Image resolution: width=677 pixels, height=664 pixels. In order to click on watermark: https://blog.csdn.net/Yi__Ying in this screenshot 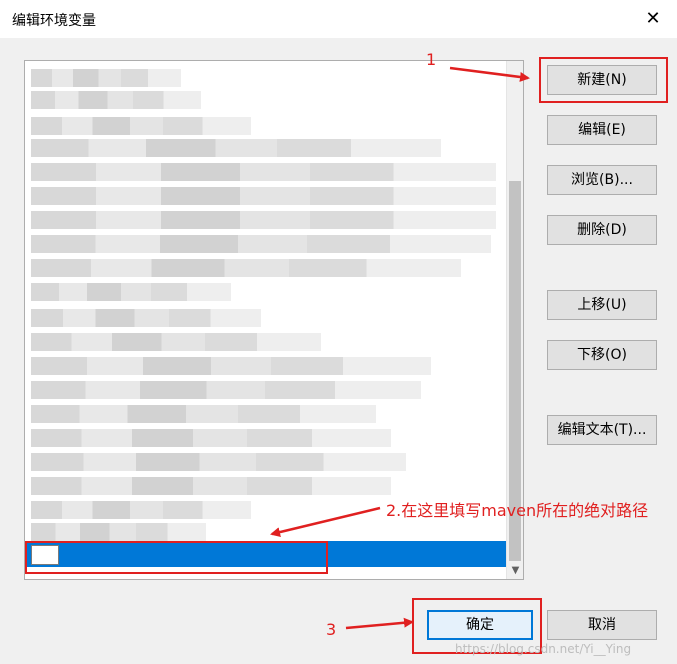, I will do `click(543, 649)`.